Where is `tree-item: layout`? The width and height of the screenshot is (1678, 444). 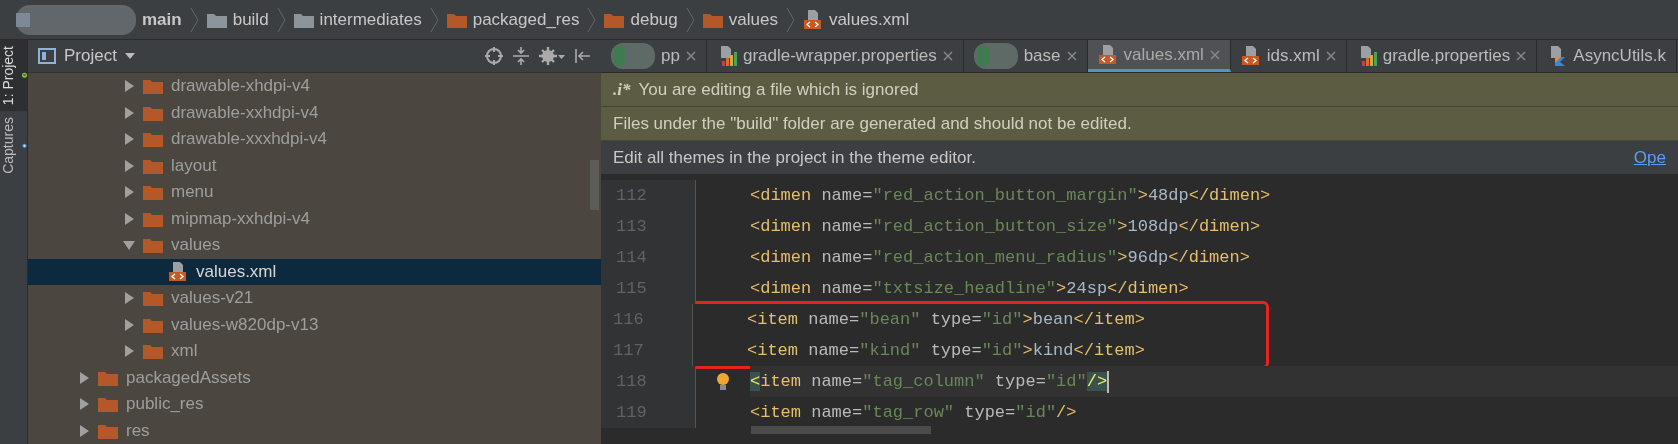
tree-item: layout is located at coordinates (314, 165).